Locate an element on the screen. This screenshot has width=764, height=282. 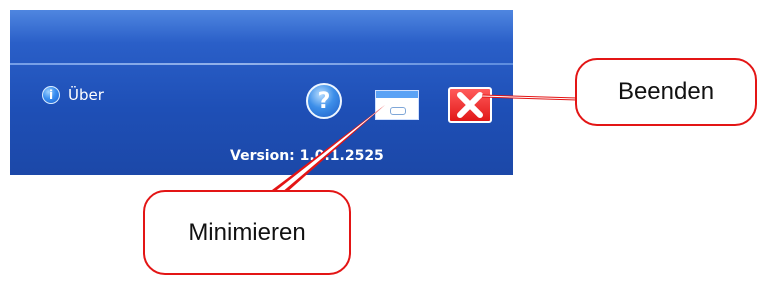
minimize-button is located at coordinates (397, 105).